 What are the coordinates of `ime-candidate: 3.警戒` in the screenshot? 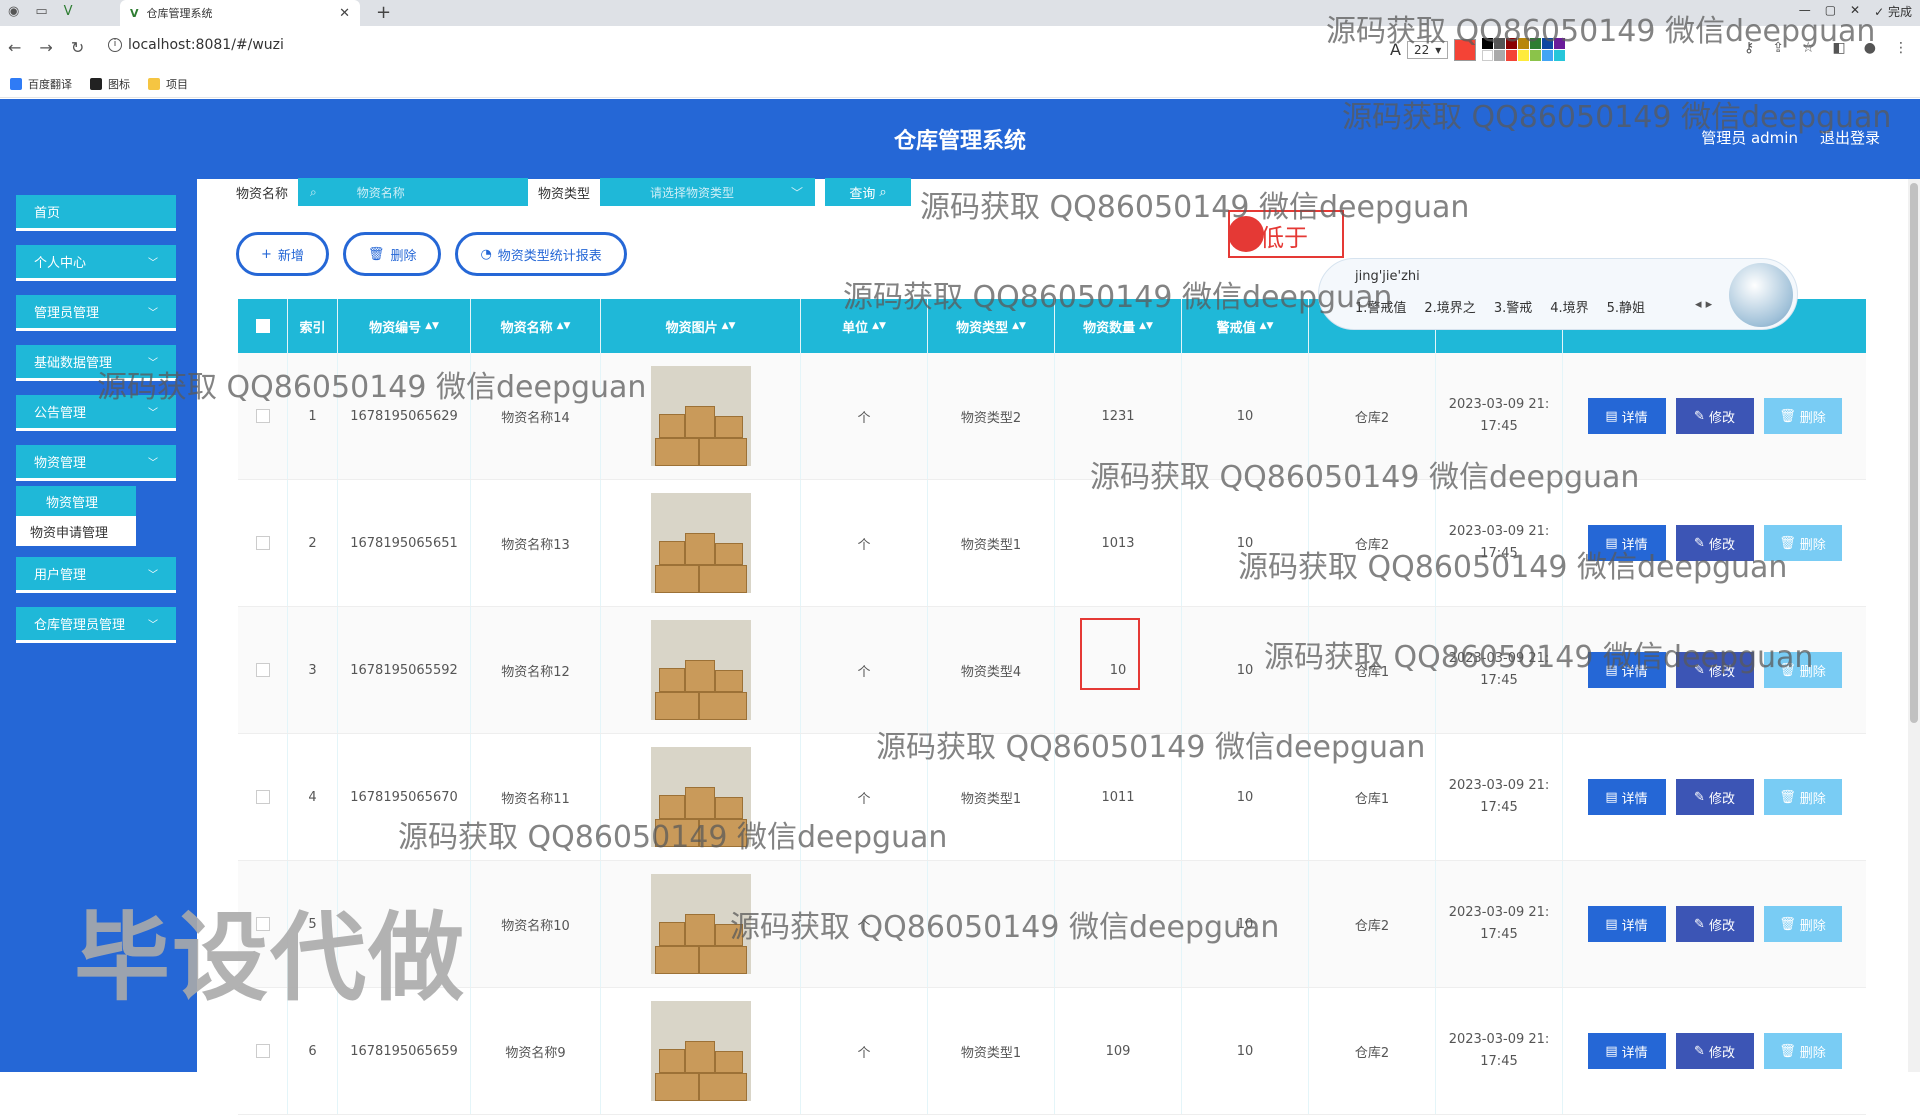 It's located at (1513, 306).